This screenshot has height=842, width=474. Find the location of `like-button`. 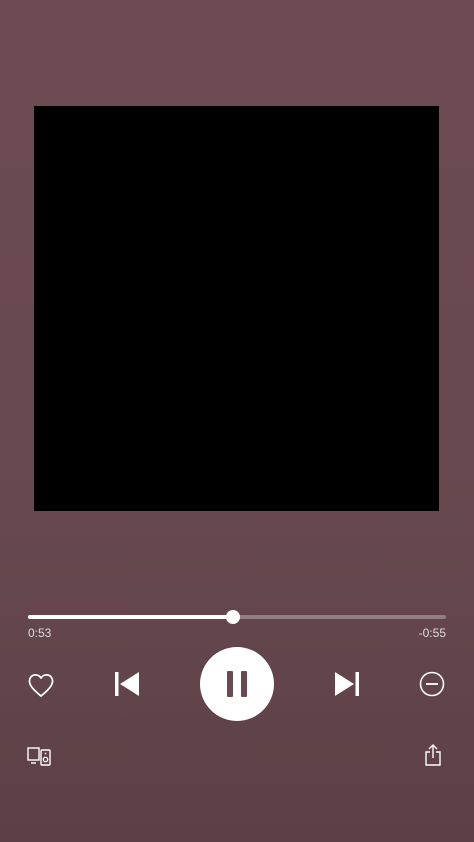

like-button is located at coordinates (41, 685).